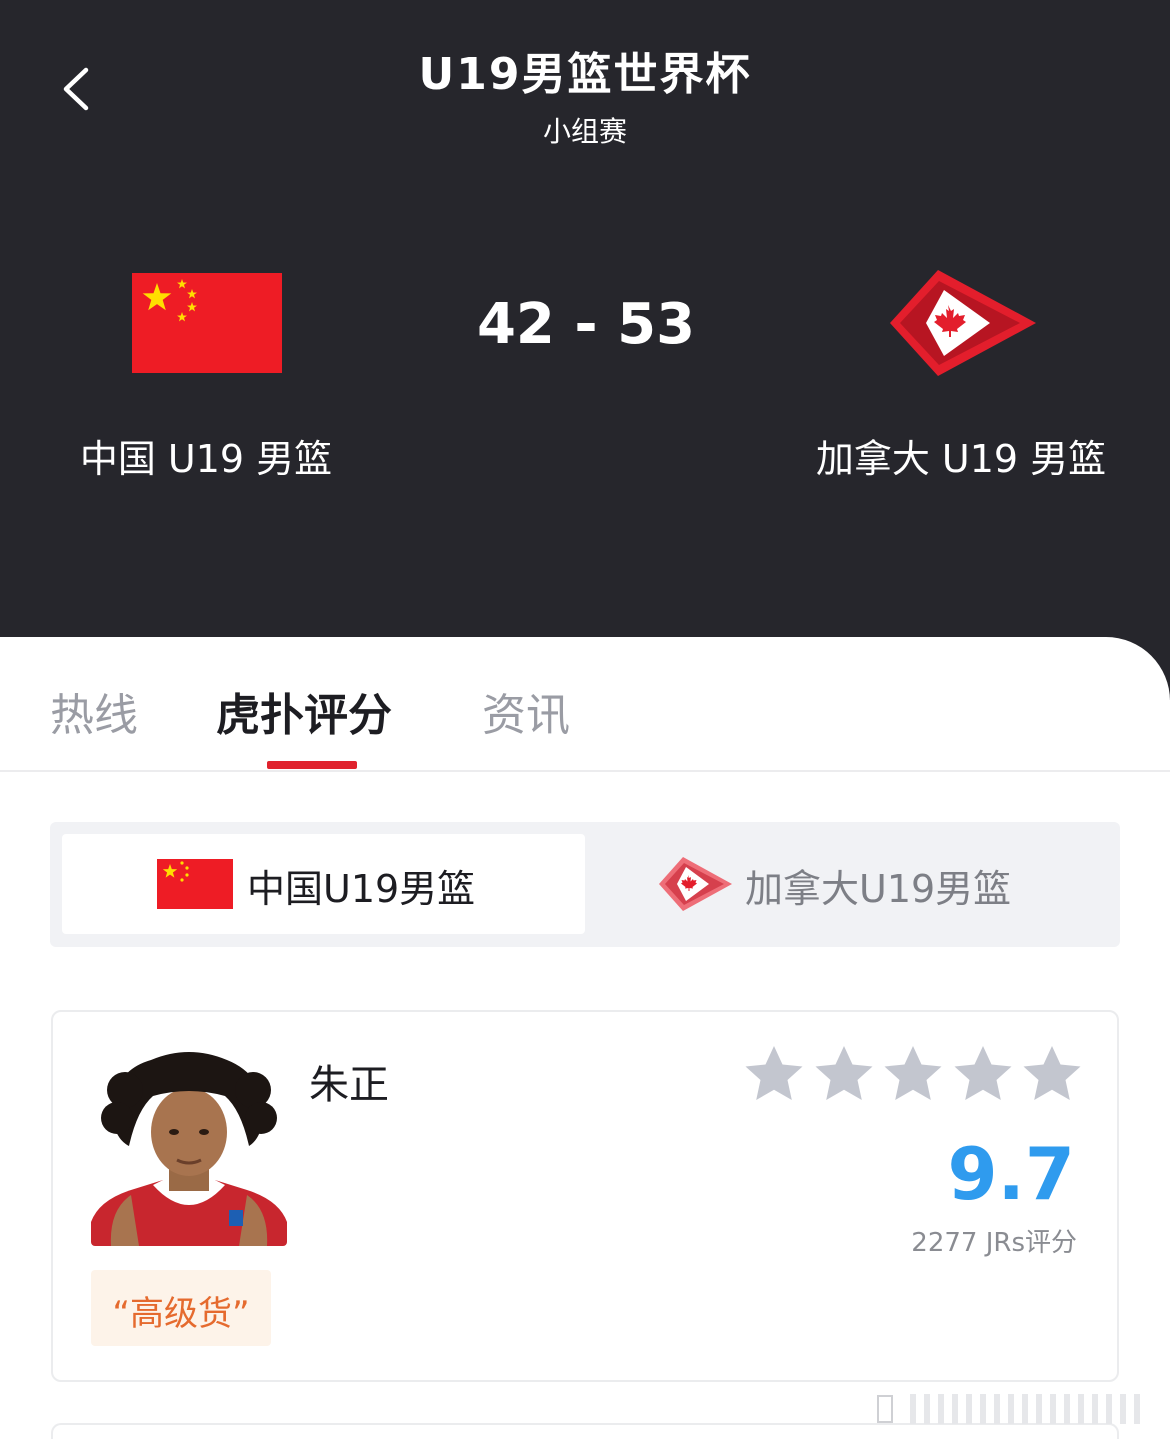 The height and width of the screenshot is (1439, 1170). I want to click on home-team-logo, so click(207, 323).